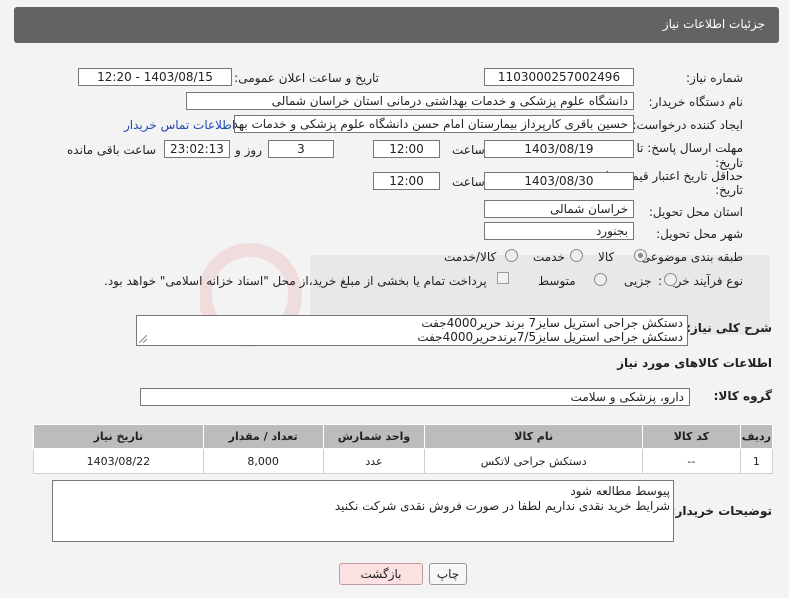 The image size is (789, 598). I want to click on goods-group-field: دارو، پزشکی و سلامت, so click(415, 397).